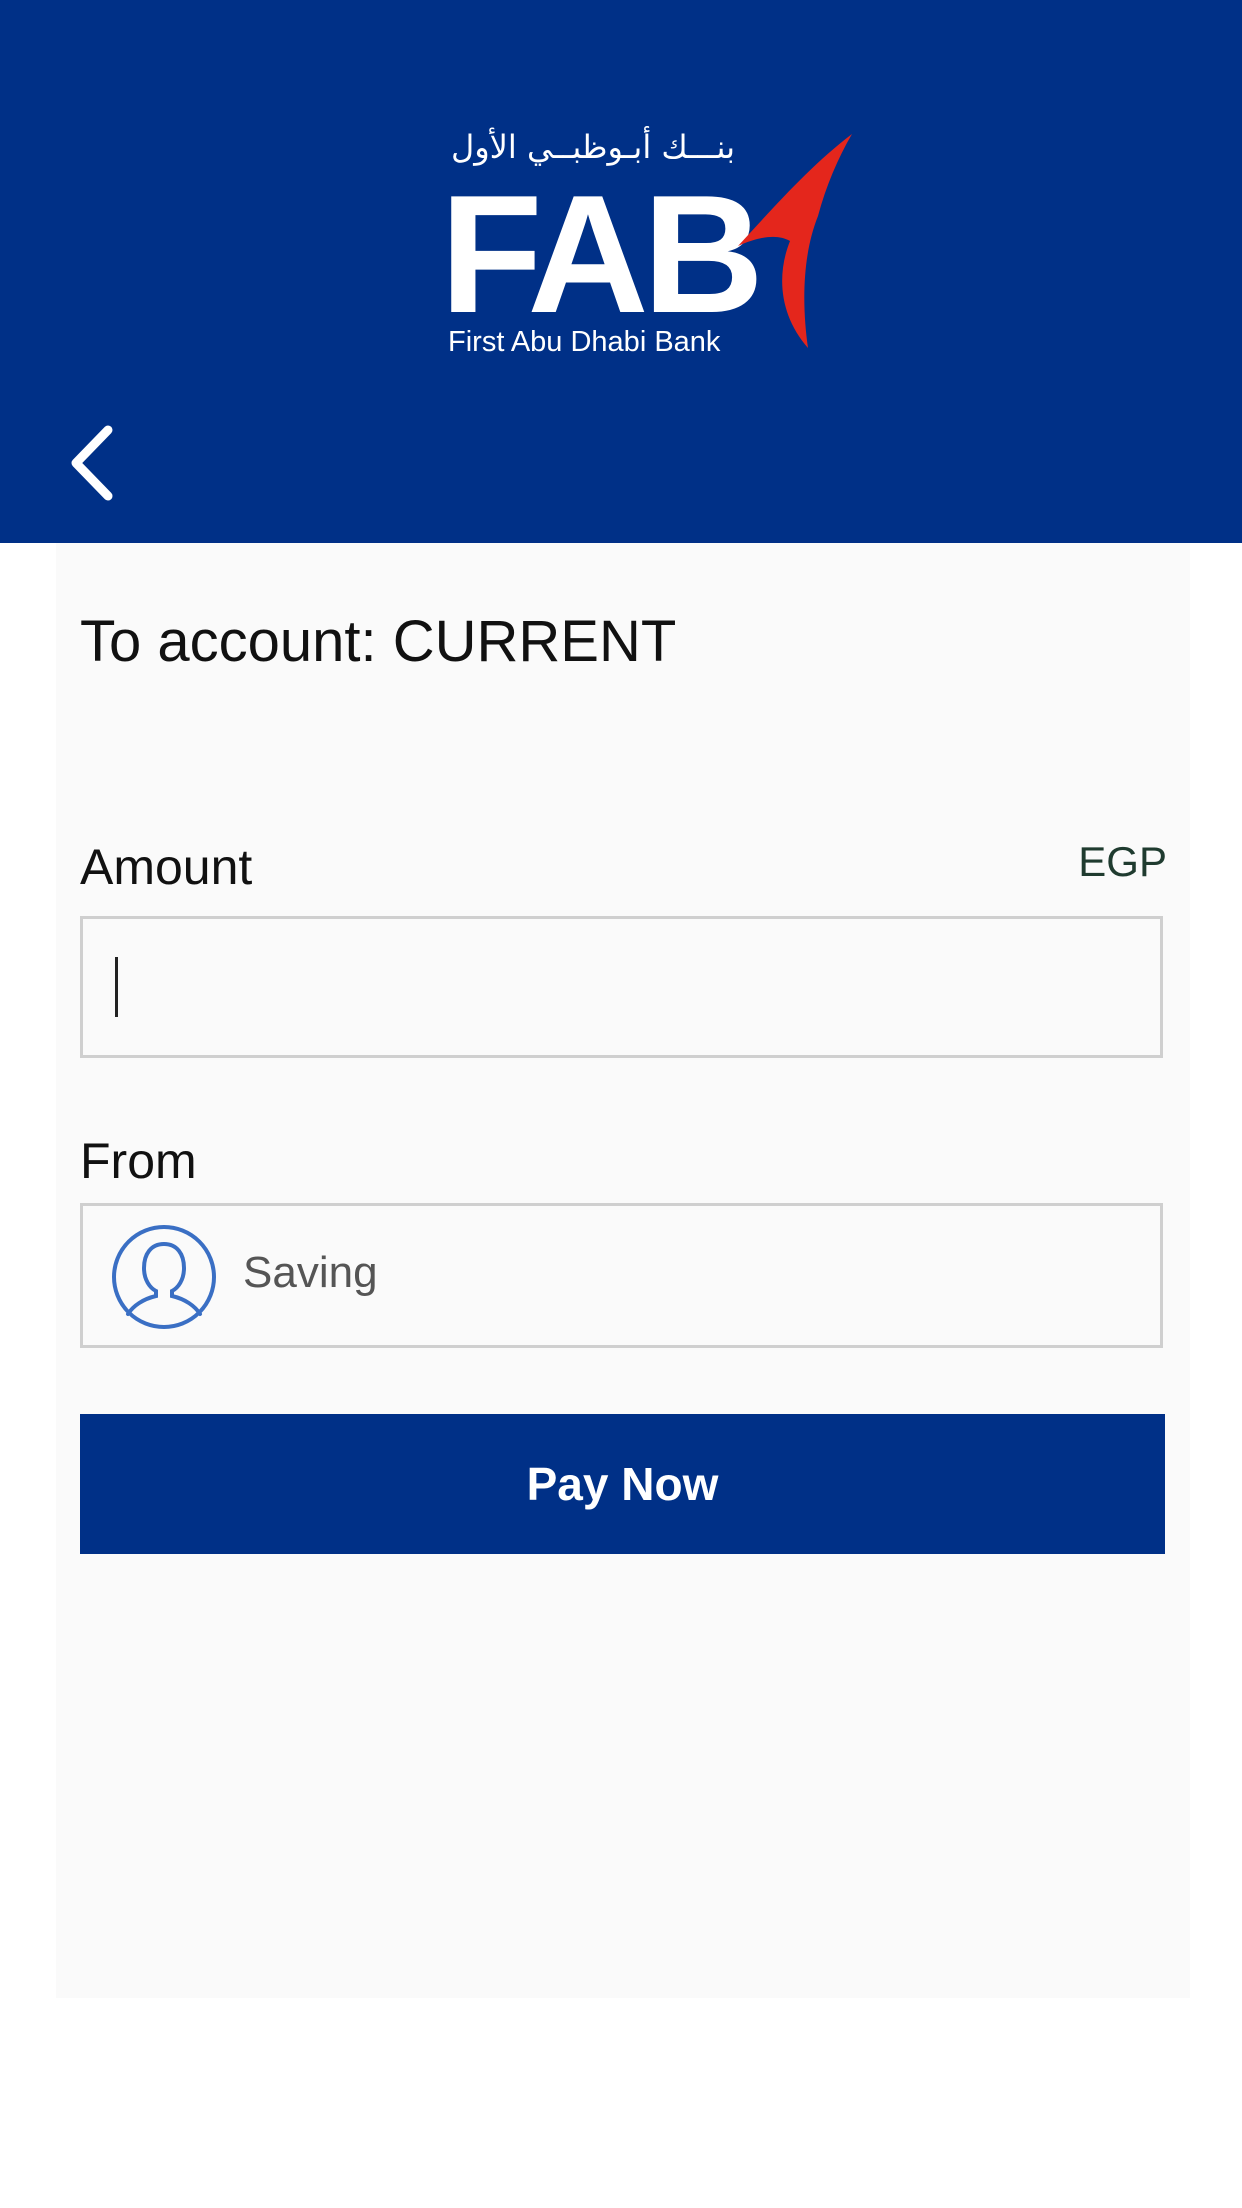 This screenshot has width=1242, height=2208. I want to click on logo-swoosh-icon, so click(795, 241).